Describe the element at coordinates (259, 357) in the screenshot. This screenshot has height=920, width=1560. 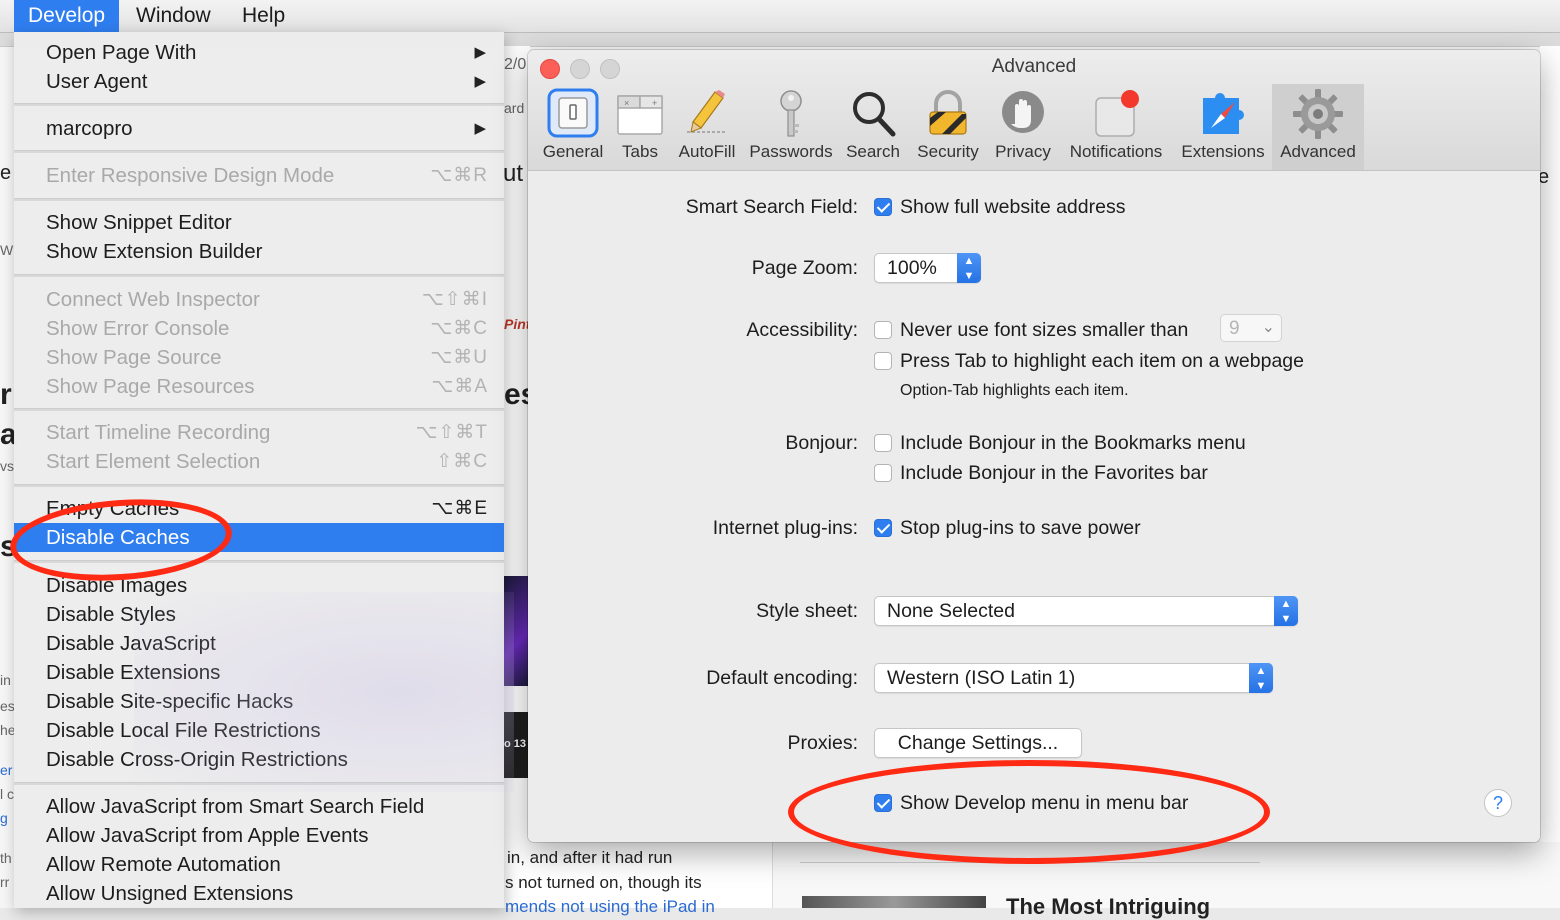
I see `menu-item-show-page-source: Show Page Source ⌥⌘U` at that location.